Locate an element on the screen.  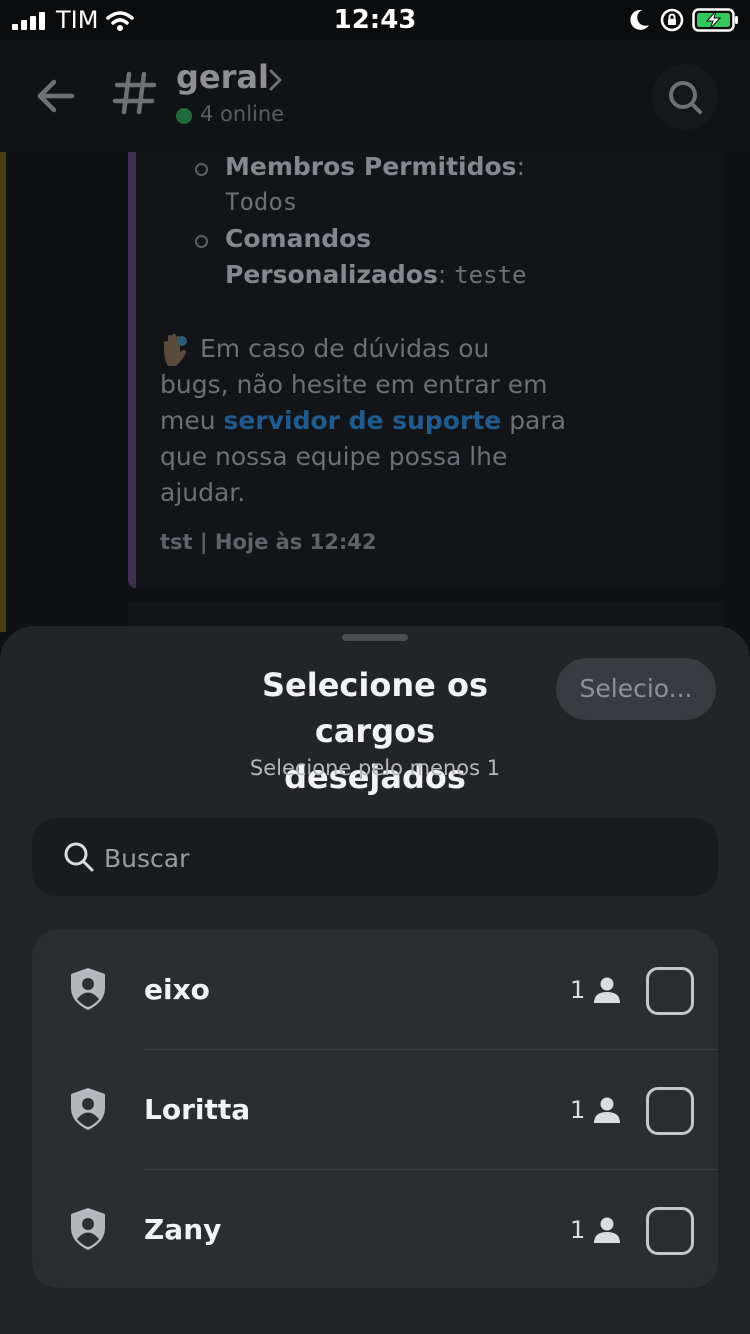
rotation-lock-icon is located at coordinates (672, 20).